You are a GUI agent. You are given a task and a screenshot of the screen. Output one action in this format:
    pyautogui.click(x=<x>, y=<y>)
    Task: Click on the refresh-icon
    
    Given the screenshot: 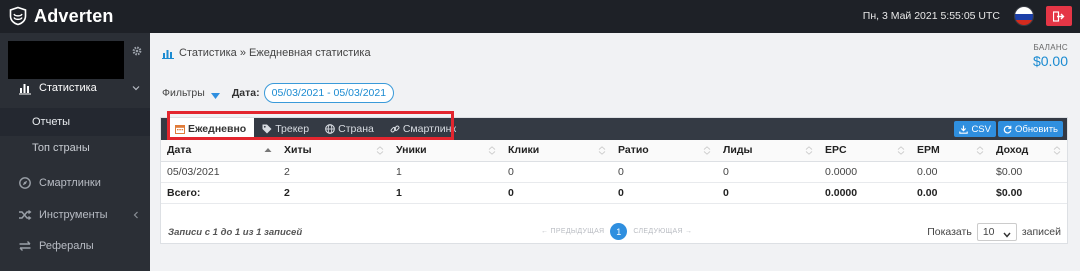 What is the action you would take?
    pyautogui.click(x=1007, y=129)
    